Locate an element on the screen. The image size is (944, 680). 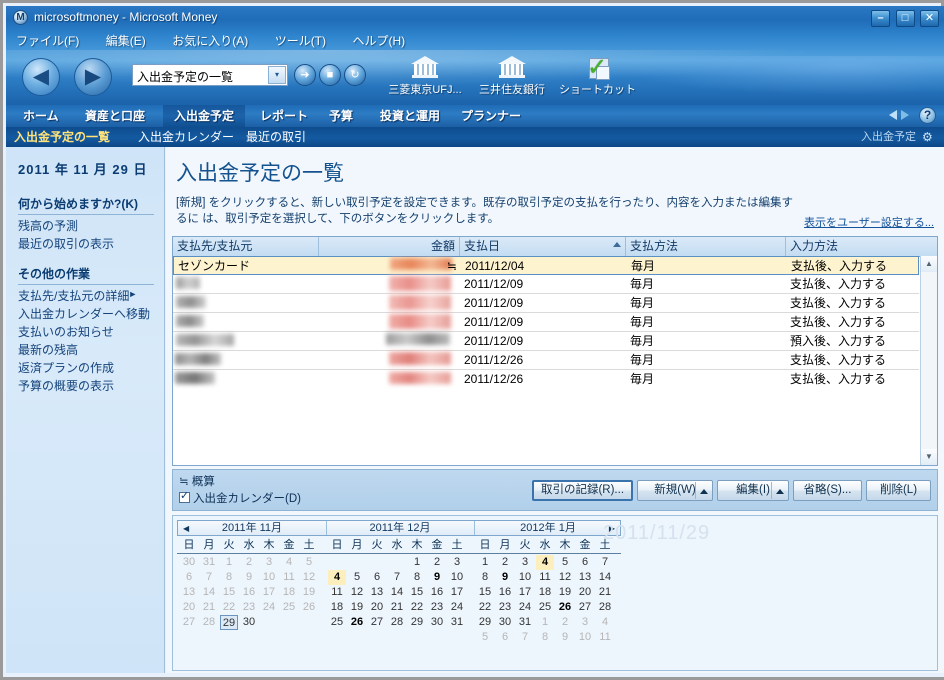
help-icon: ? is located at coordinates (927, 115).